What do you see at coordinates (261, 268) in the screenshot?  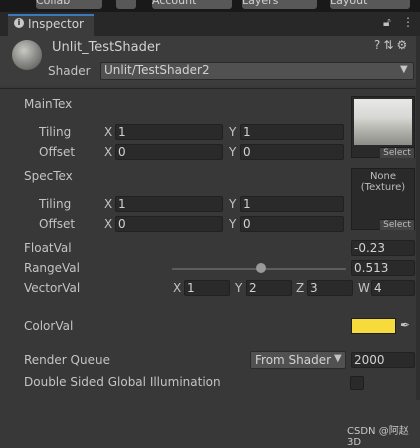 I see `rangeval-slider-thumb` at bounding box center [261, 268].